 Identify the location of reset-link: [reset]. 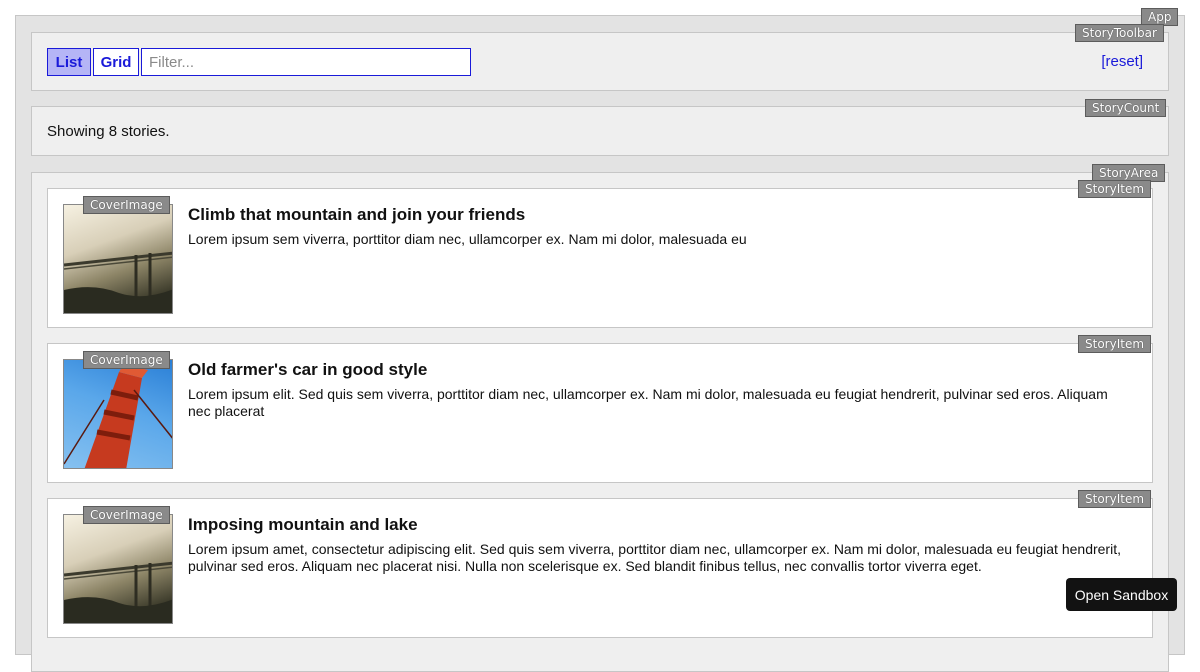
(1122, 61).